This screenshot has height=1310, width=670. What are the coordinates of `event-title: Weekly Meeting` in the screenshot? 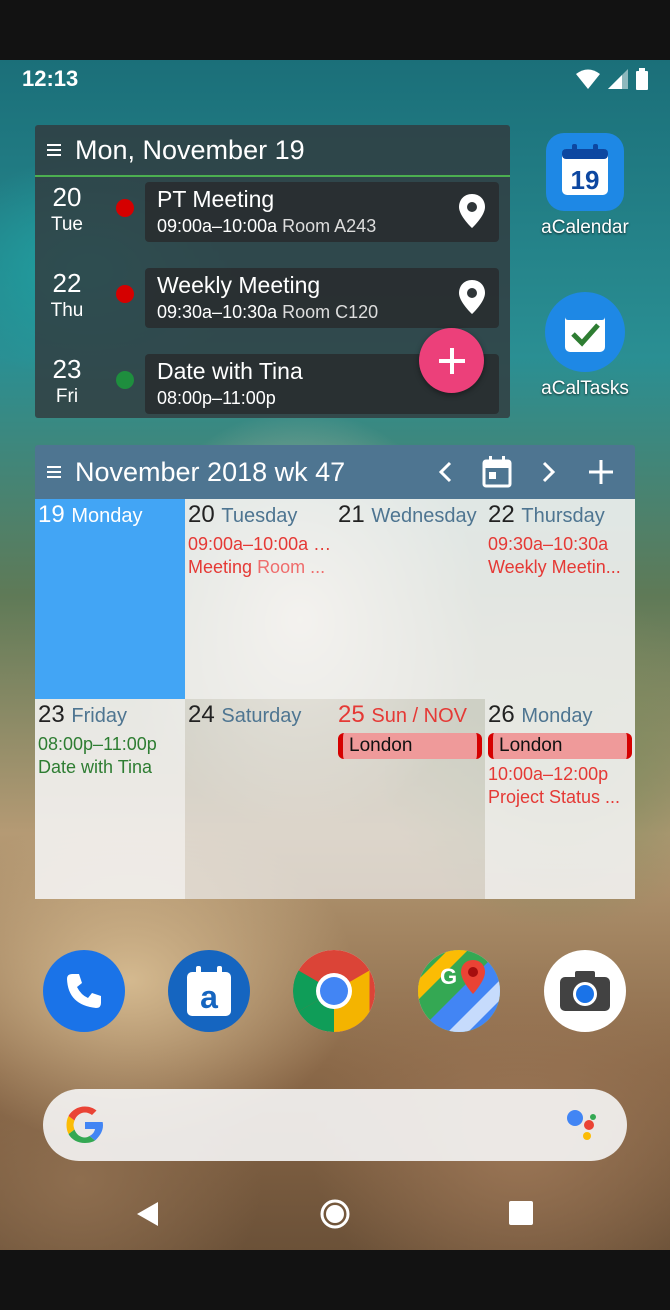 It's located at (239, 285).